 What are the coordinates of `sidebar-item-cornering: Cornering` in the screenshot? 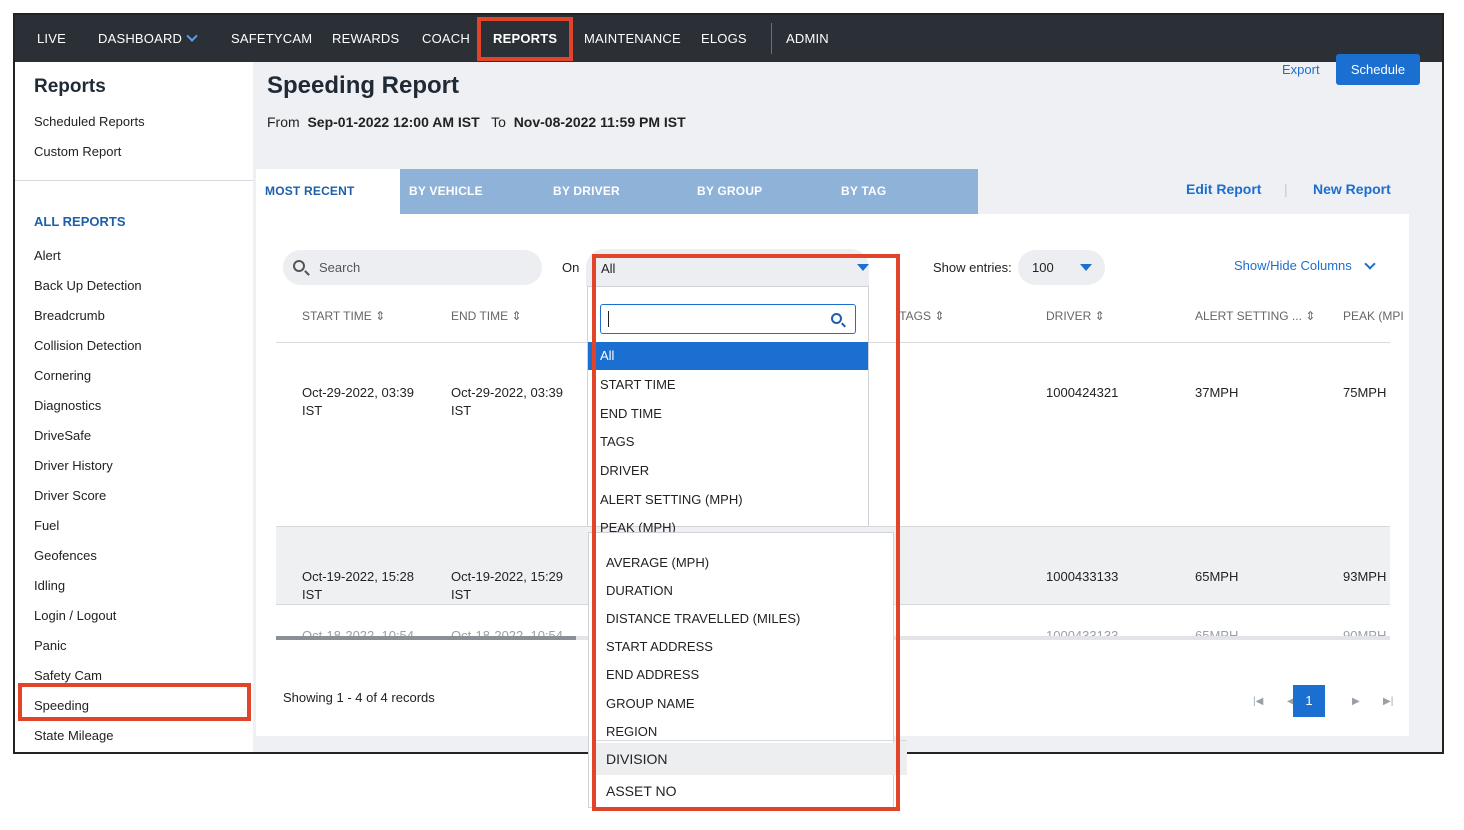 It's located at (62, 375).